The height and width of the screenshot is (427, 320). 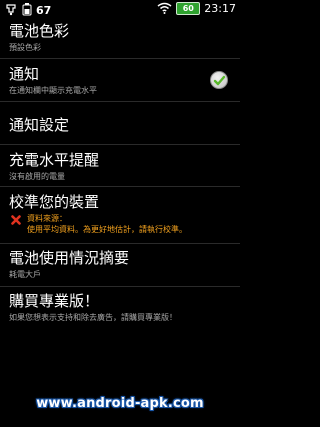 I want to click on setting-calibrate: 校準您的裝置 資料來源： 使用平均資料。為更好地估計，請執行校準。, so click(x=120, y=215).